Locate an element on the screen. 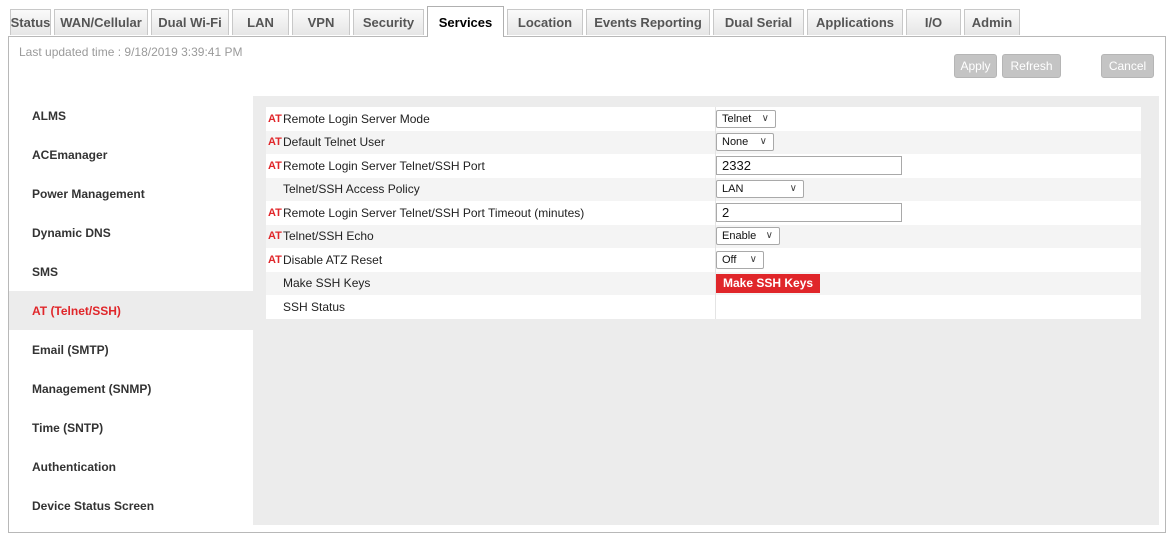  setting-label: Remote Login Server Mode is located at coordinates (356, 118).